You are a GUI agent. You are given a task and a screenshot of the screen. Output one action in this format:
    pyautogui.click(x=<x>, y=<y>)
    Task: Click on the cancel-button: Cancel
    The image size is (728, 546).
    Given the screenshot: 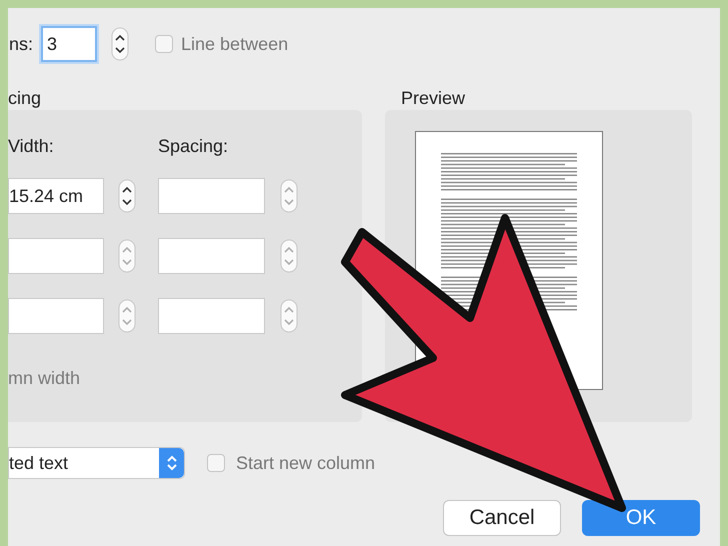 What is the action you would take?
    pyautogui.click(x=502, y=518)
    